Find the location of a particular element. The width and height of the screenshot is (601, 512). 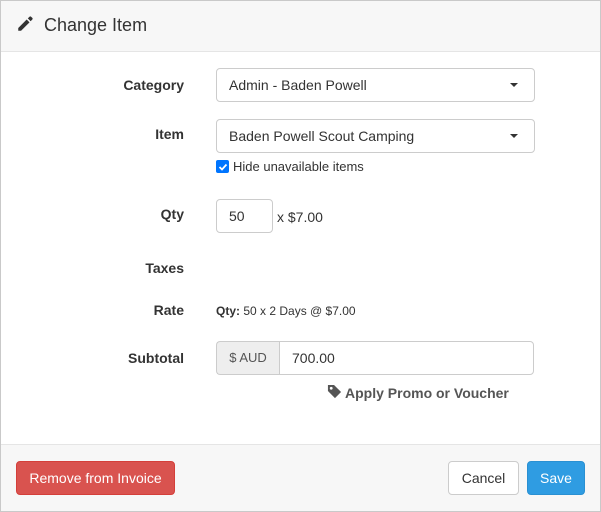

remove-from-invoice-button: Remove from Invoice is located at coordinates (95, 478).